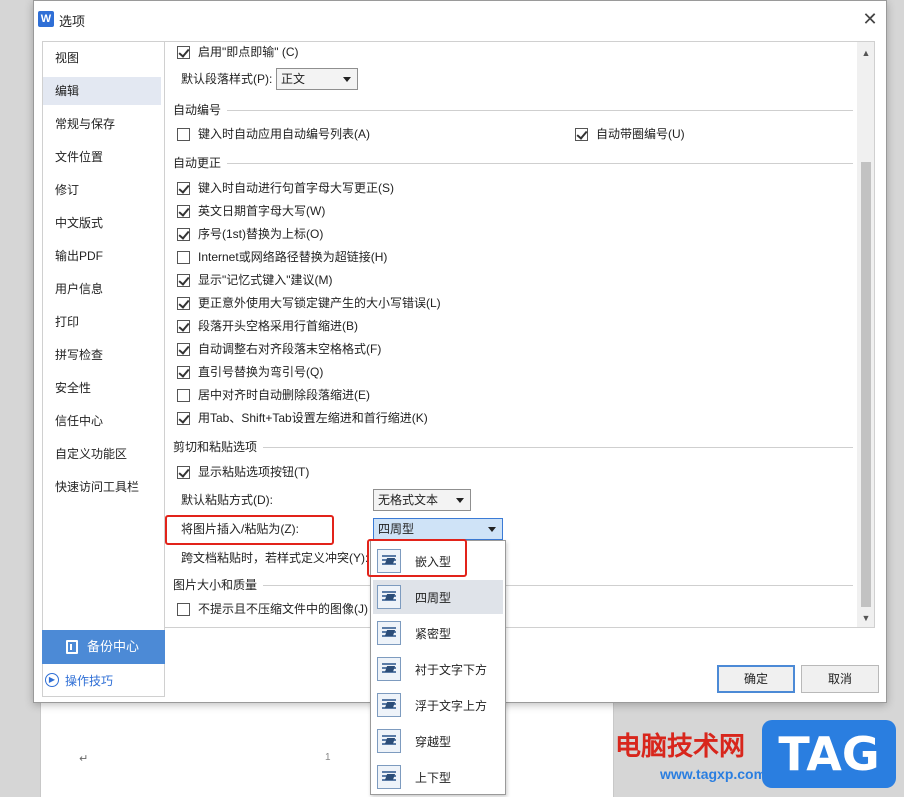 The width and height of the screenshot is (904, 797). What do you see at coordinates (284, 134) in the screenshot?
I see `apply-auto-list-label: 键入时自动应用自动编号列表(A)` at bounding box center [284, 134].